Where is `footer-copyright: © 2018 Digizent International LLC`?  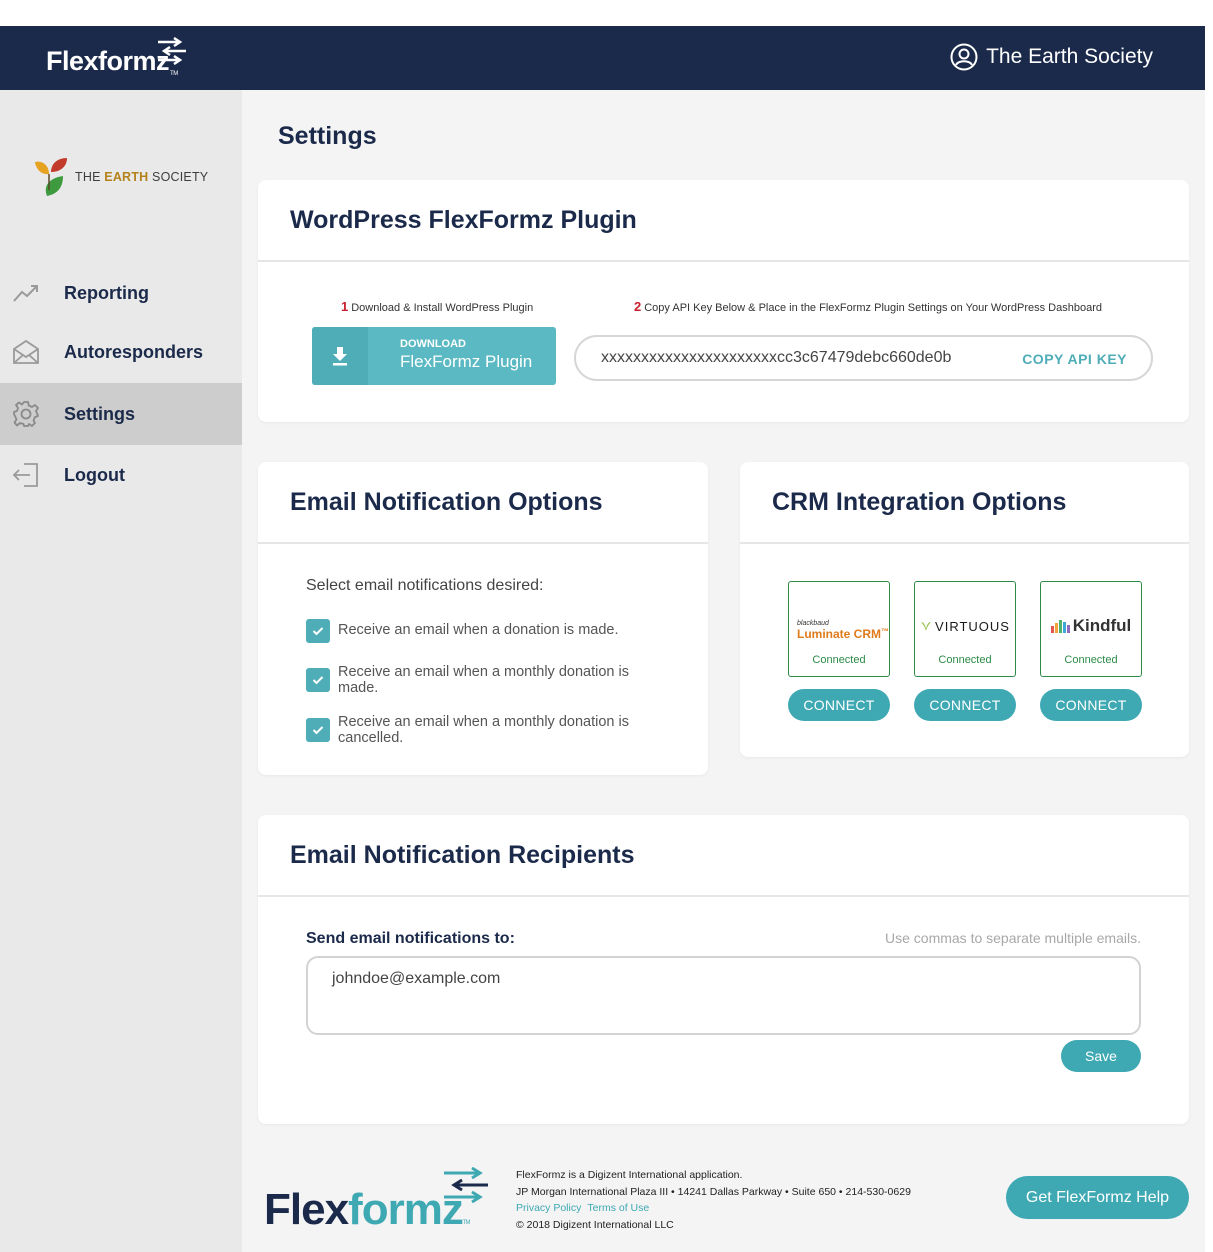 footer-copyright: © 2018 Digizent International LLC is located at coordinates (595, 1224).